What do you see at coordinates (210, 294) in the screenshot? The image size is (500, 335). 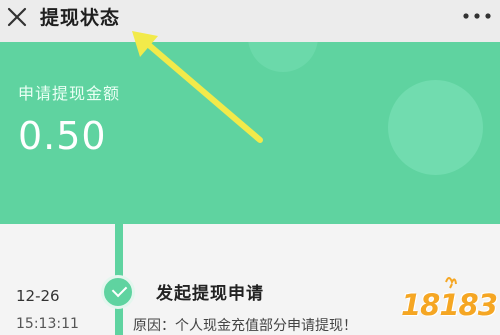 I see `step-title: 发起提现申请` at bounding box center [210, 294].